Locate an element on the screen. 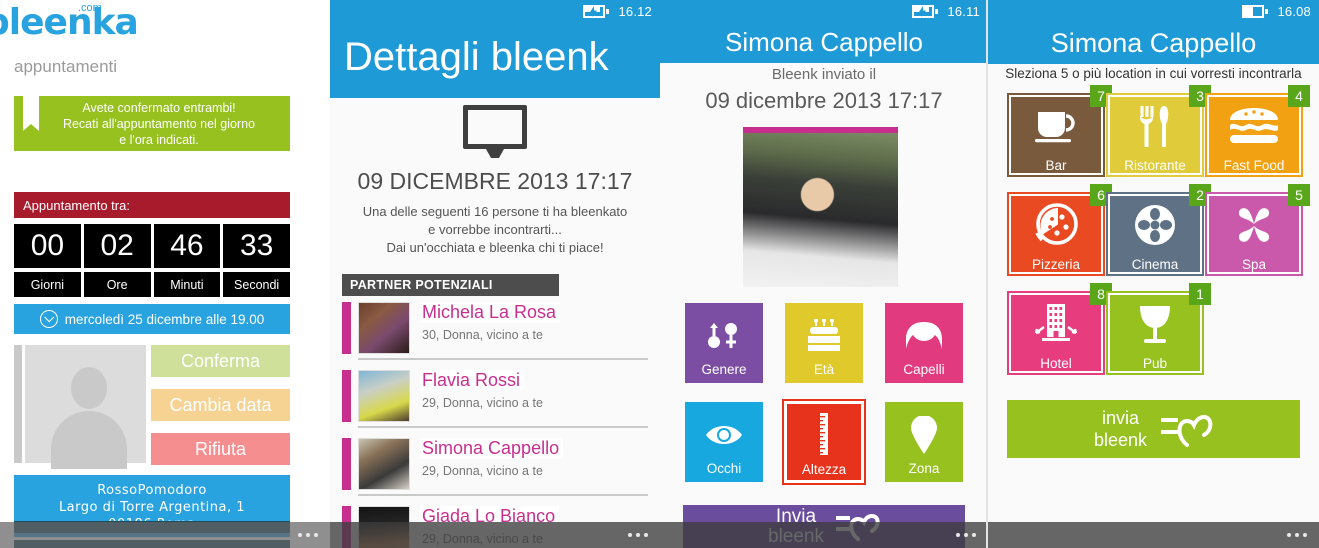 This screenshot has width=1319, height=548. tile-badge: 1 is located at coordinates (1200, 294).